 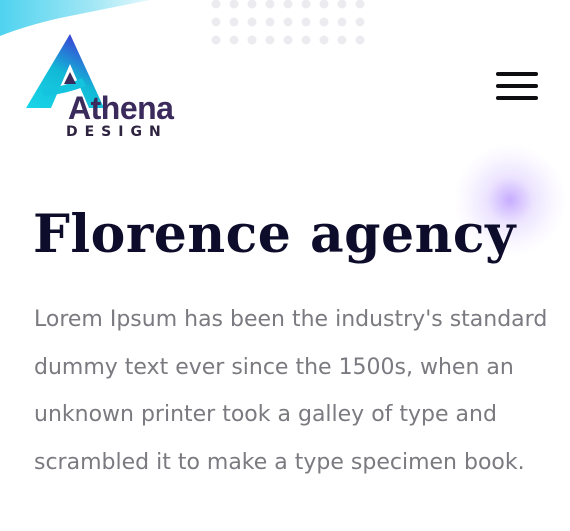 I want to click on hamburger-menu-icon, so click(x=518, y=87).